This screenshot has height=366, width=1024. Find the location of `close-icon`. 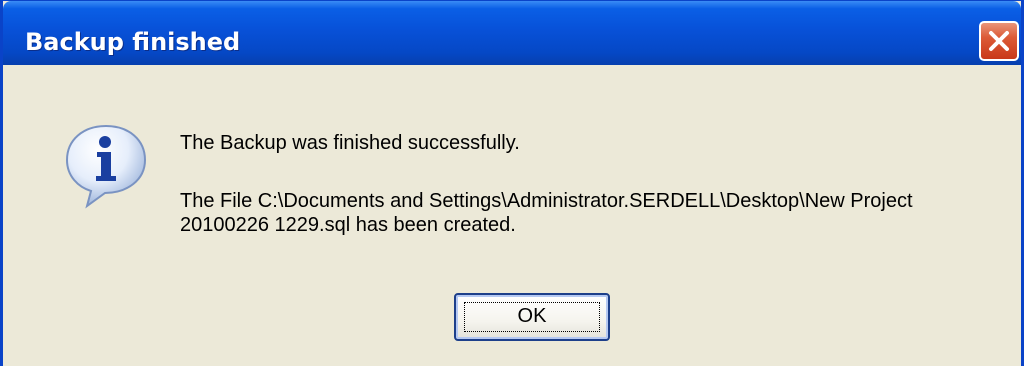

close-icon is located at coordinates (999, 41).